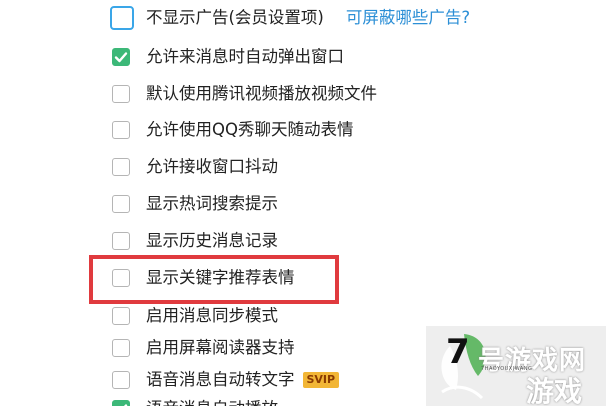 This screenshot has height=406, width=606. What do you see at coordinates (212, 240) in the screenshot?
I see `option-label: 显示历史消息记录` at bounding box center [212, 240].